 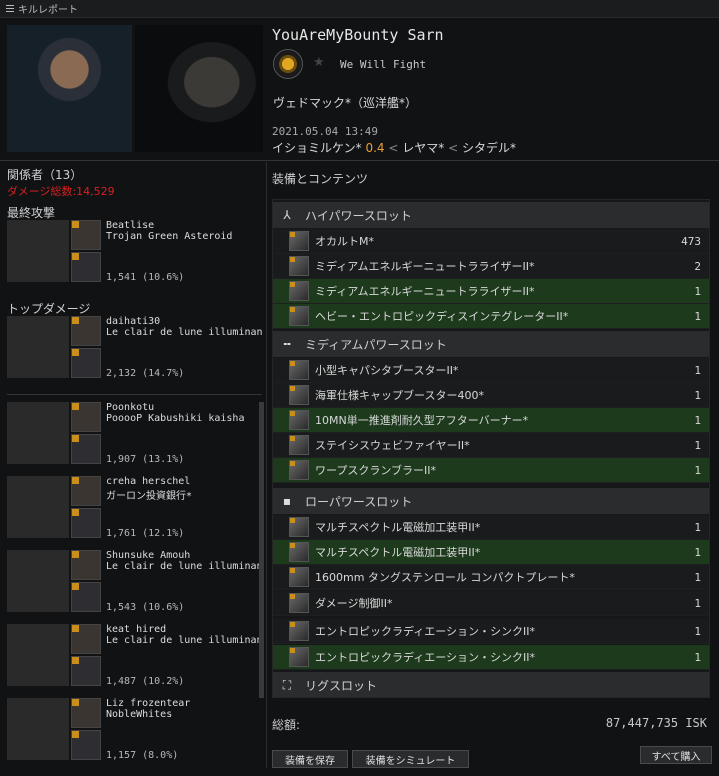 What do you see at coordinates (199, 88) in the screenshot?
I see `victim-ship-render` at bounding box center [199, 88].